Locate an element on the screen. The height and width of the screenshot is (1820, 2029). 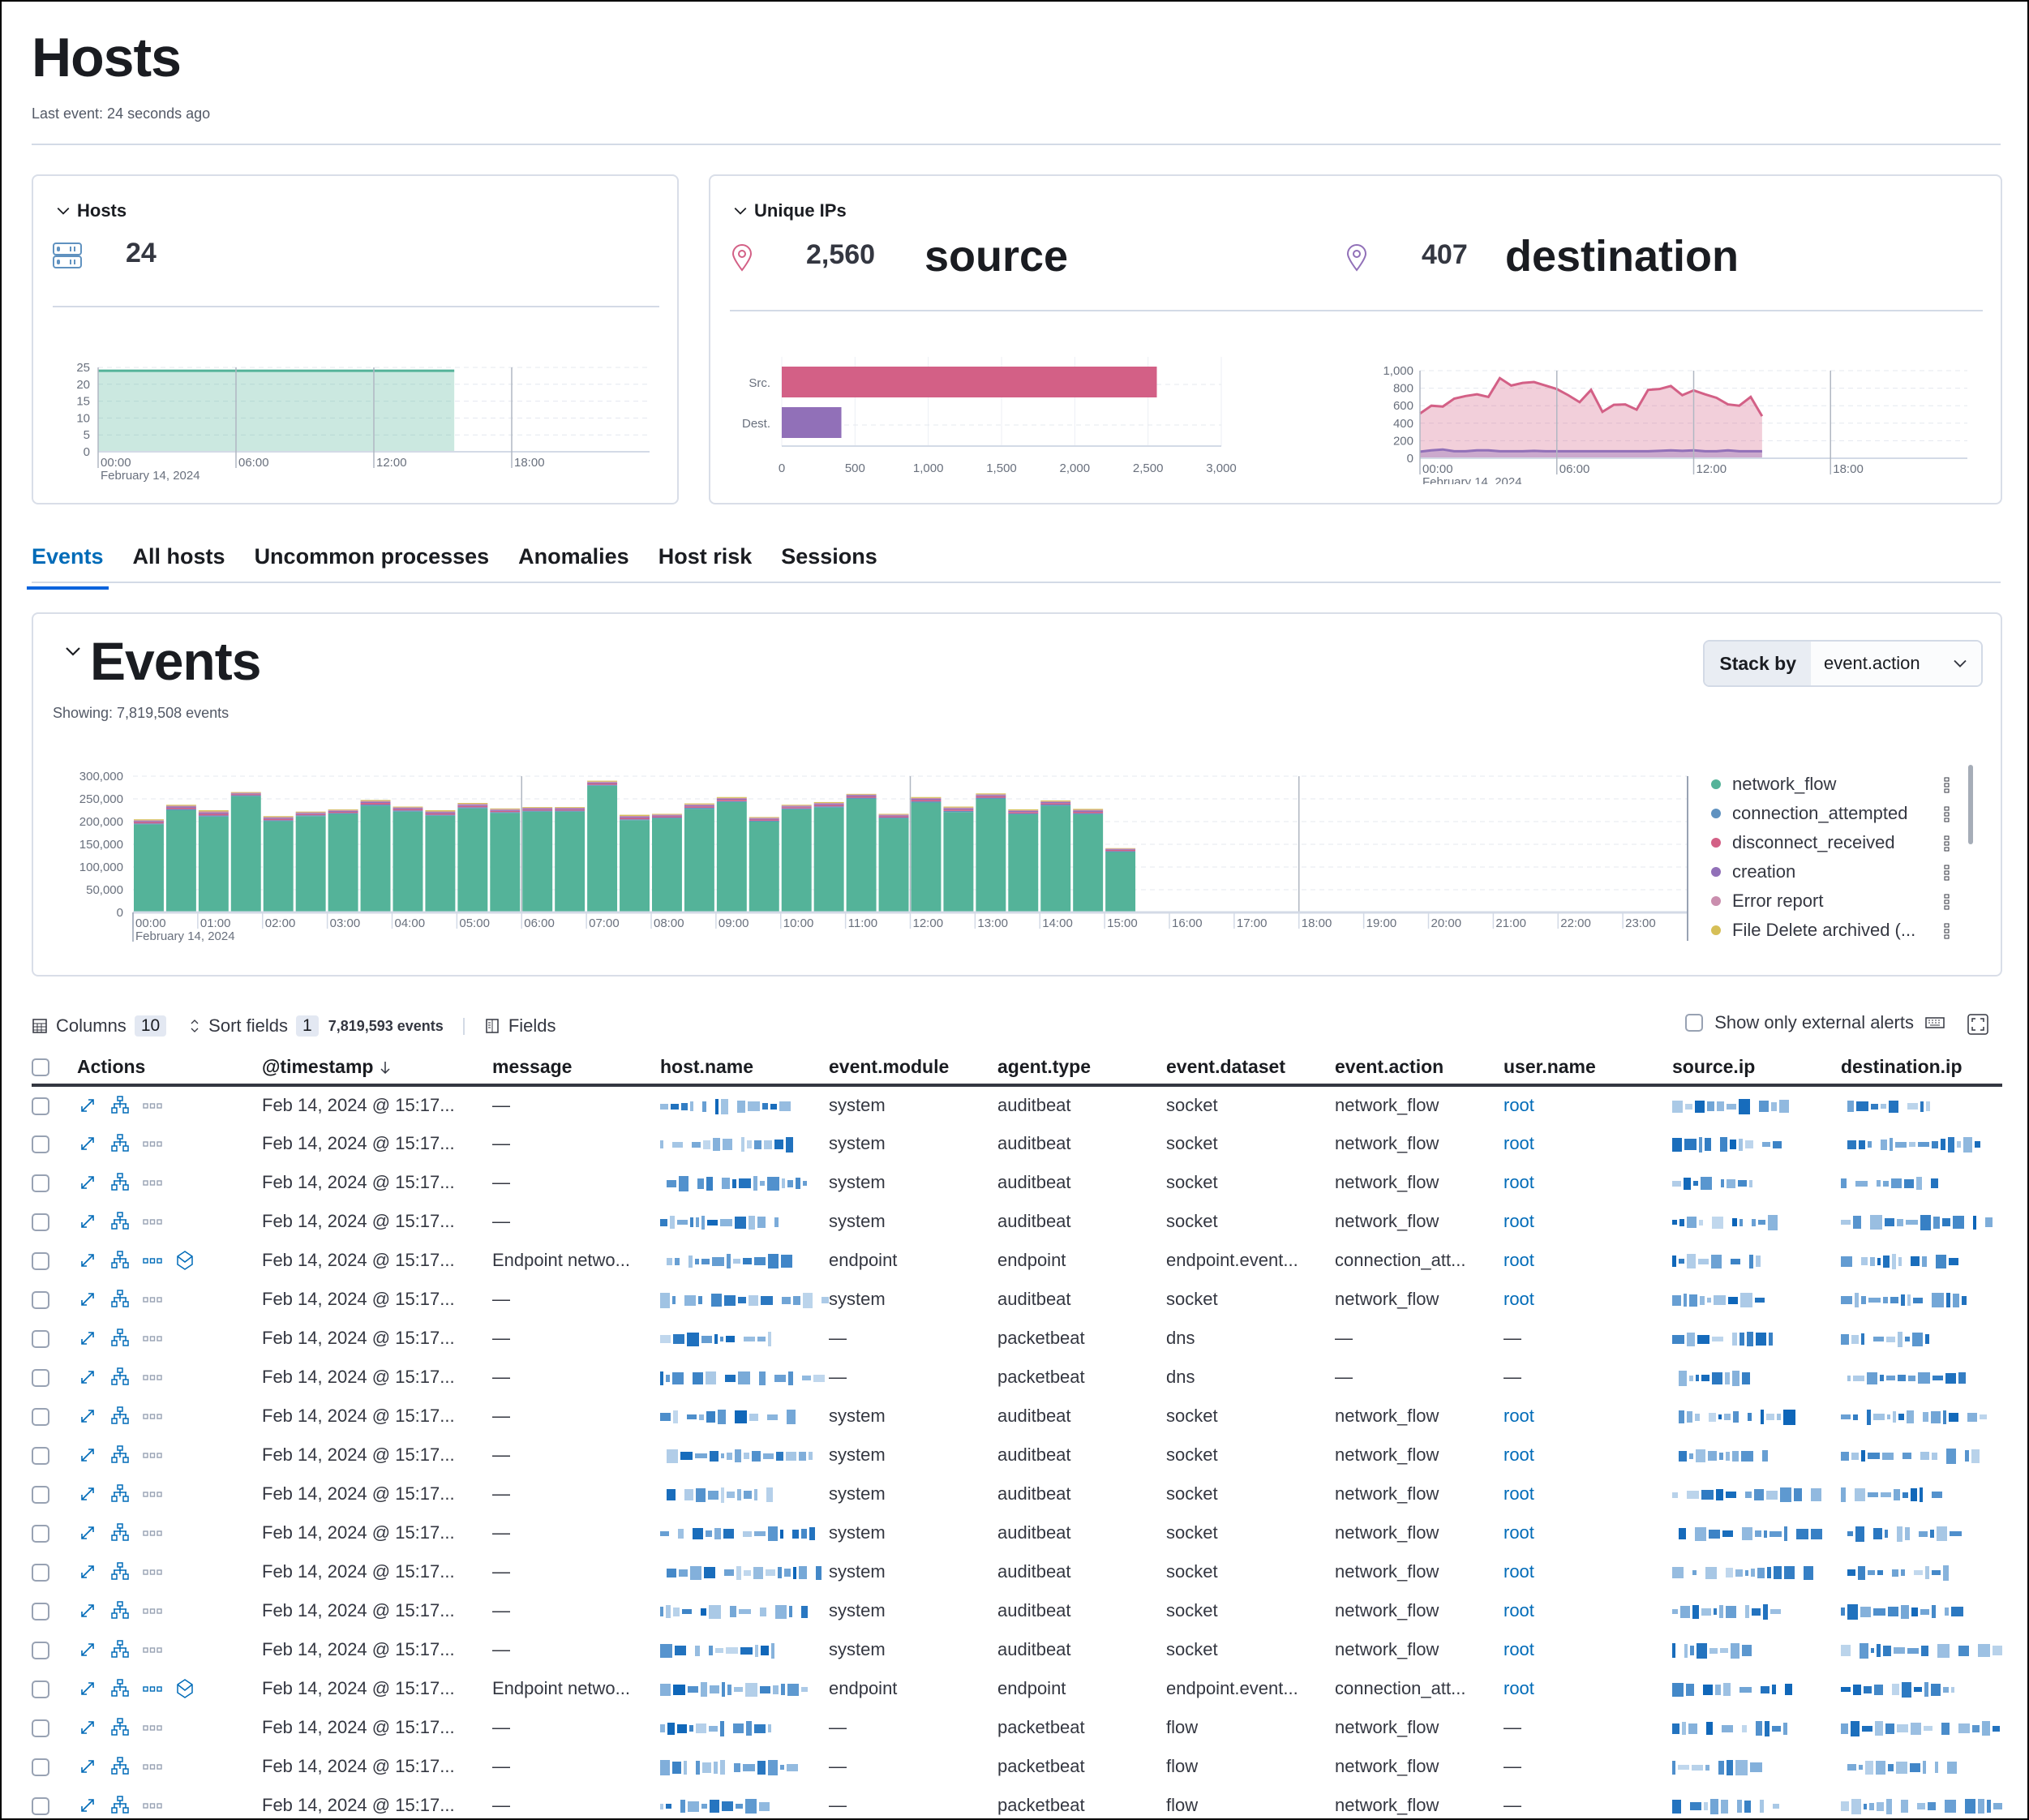
legend-item: Error report is located at coordinates (1829, 901).